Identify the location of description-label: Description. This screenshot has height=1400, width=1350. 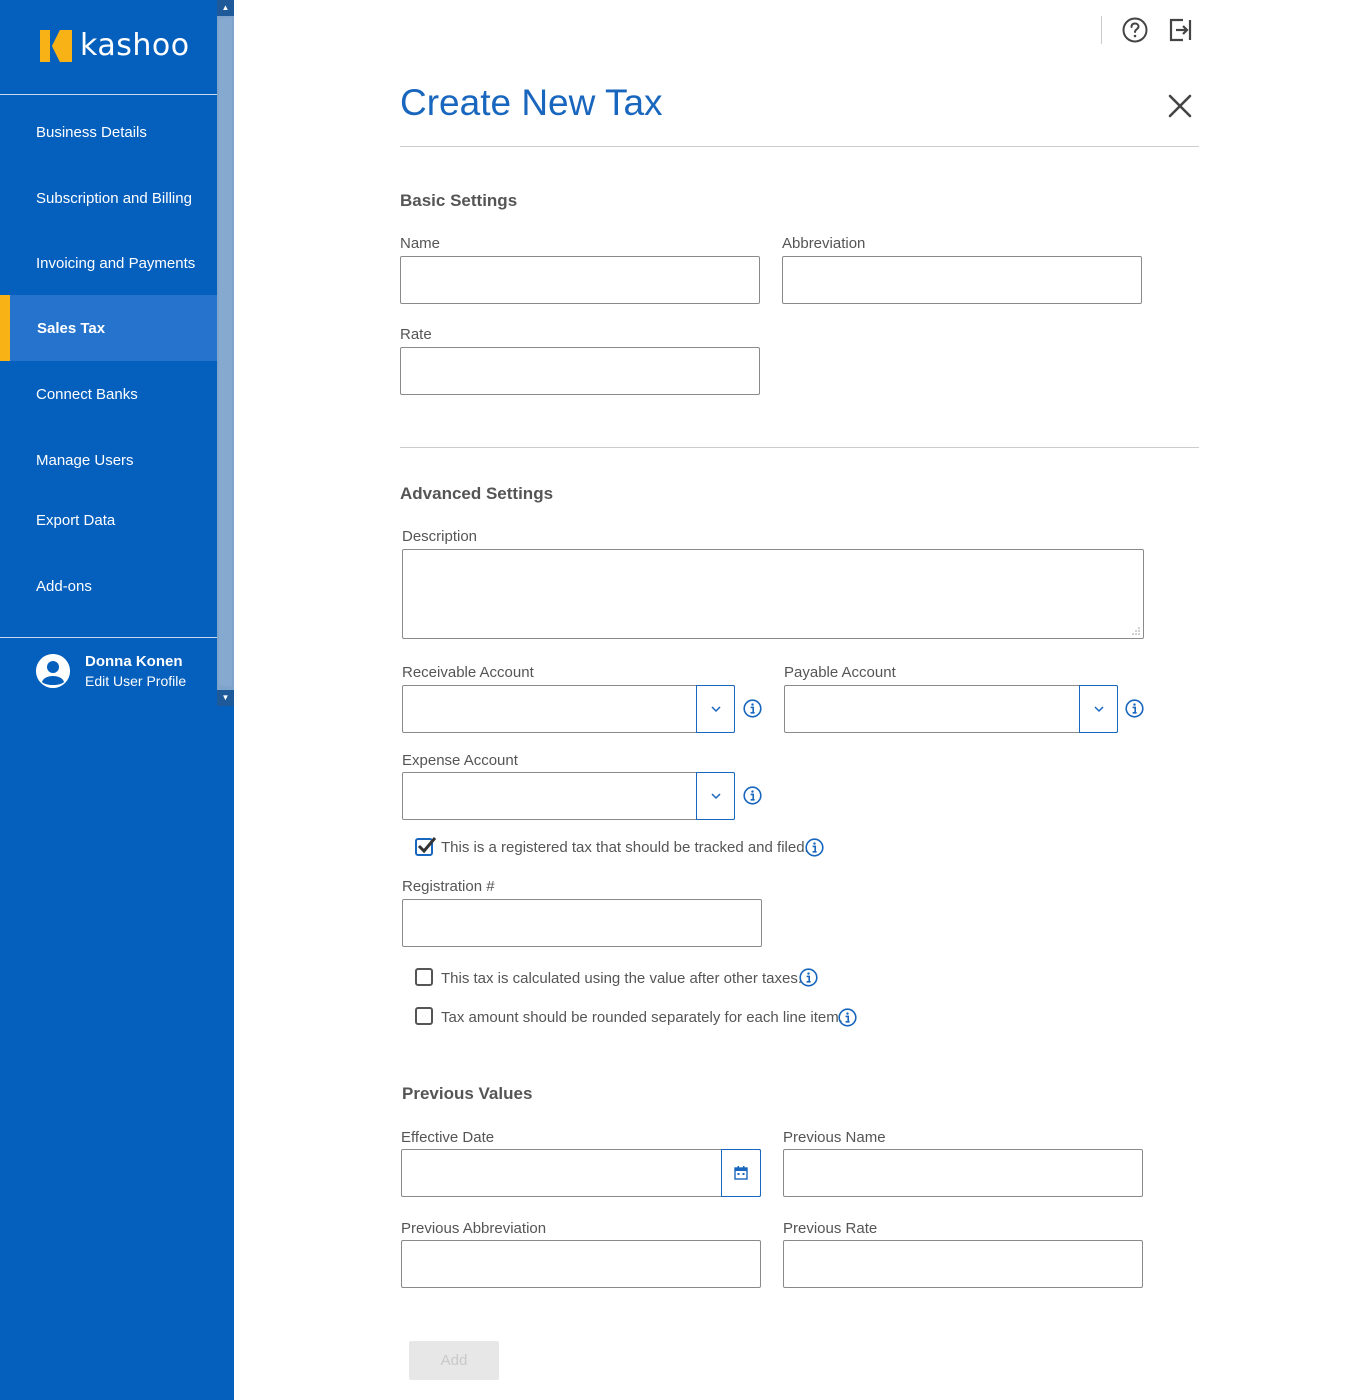
(440, 536).